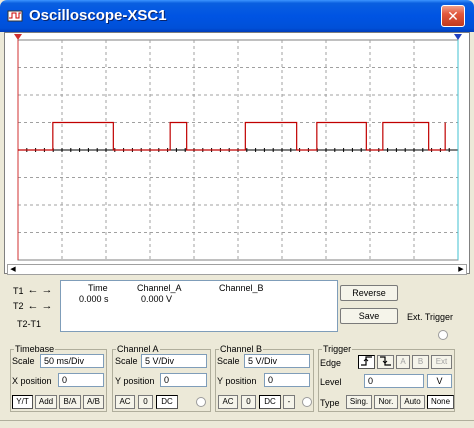 The height and width of the screenshot is (428, 474). I want to click on channel-b-minus-button: -, so click(289, 402).